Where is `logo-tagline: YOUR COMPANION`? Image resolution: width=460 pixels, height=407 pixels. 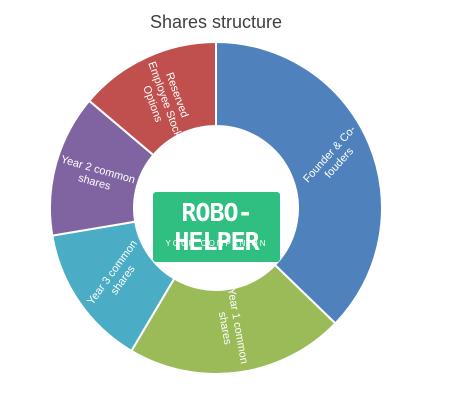
logo-tagline: YOUR COMPANION is located at coordinates (216, 243).